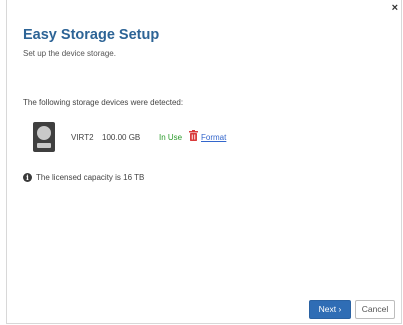 The height and width of the screenshot is (325, 403). Describe the element at coordinates (69, 53) in the screenshot. I see `dialog-subtitle: Set up the device storage.` at that location.